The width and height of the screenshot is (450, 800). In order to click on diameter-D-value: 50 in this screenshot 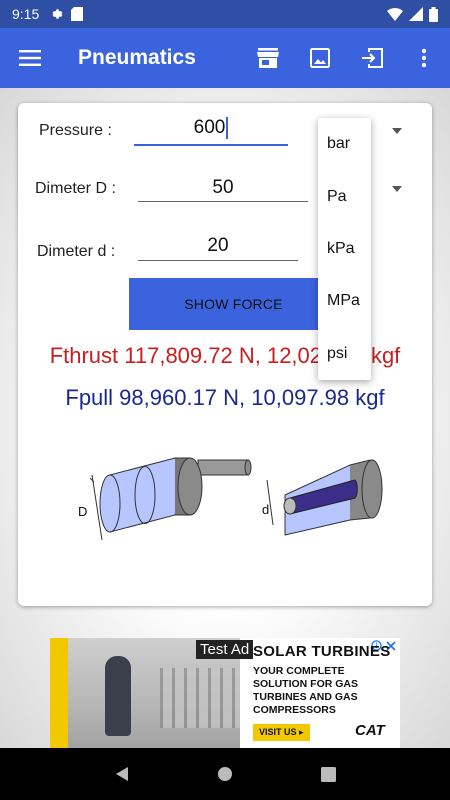, I will do `click(223, 187)`.